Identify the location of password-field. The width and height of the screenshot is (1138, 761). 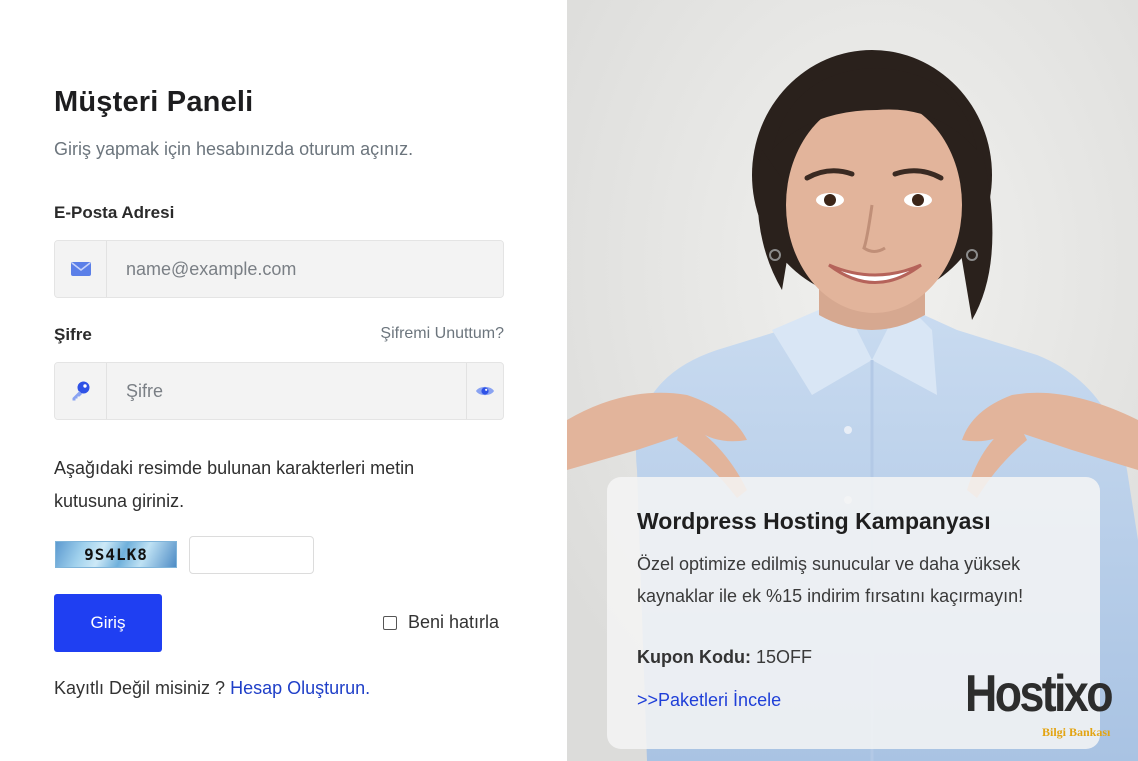
(286, 391).